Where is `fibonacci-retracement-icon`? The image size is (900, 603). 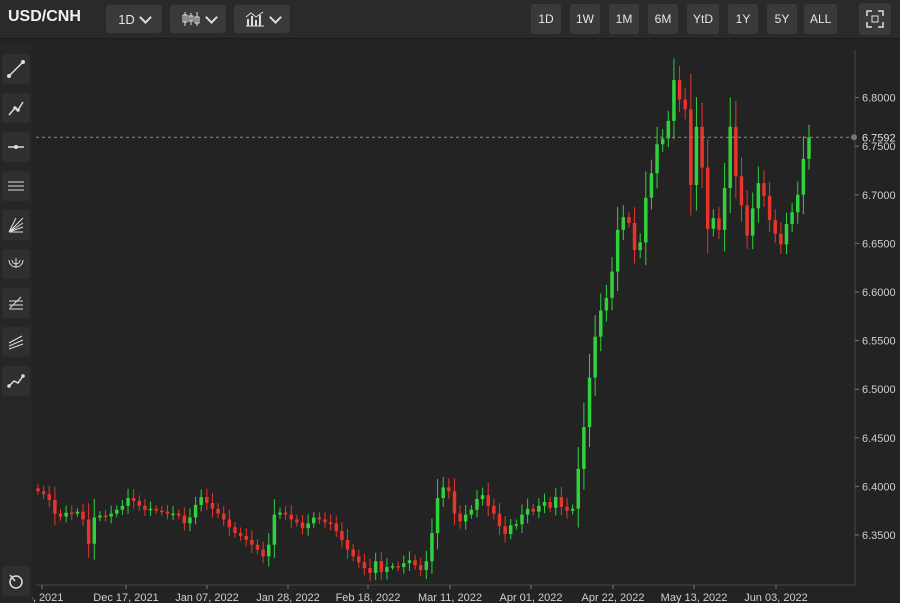 fibonacci-retracement-icon is located at coordinates (16, 303).